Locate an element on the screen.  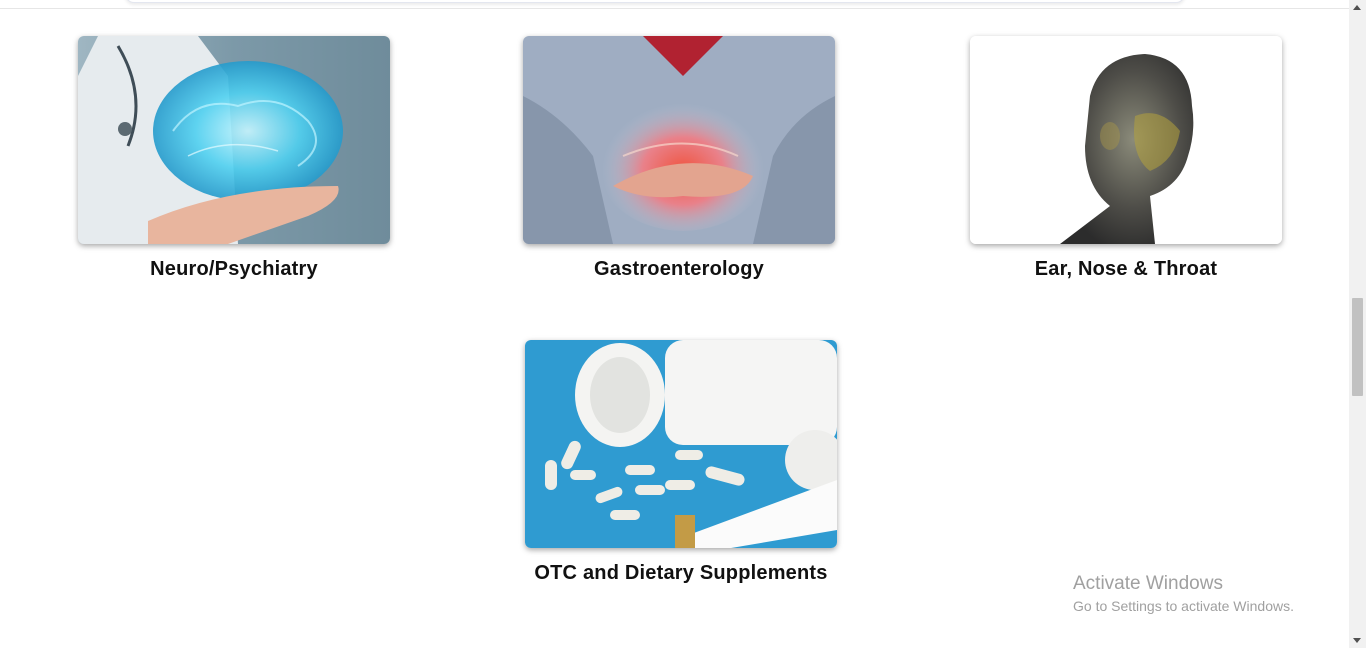
brain-hand-image is located at coordinates (234, 140).